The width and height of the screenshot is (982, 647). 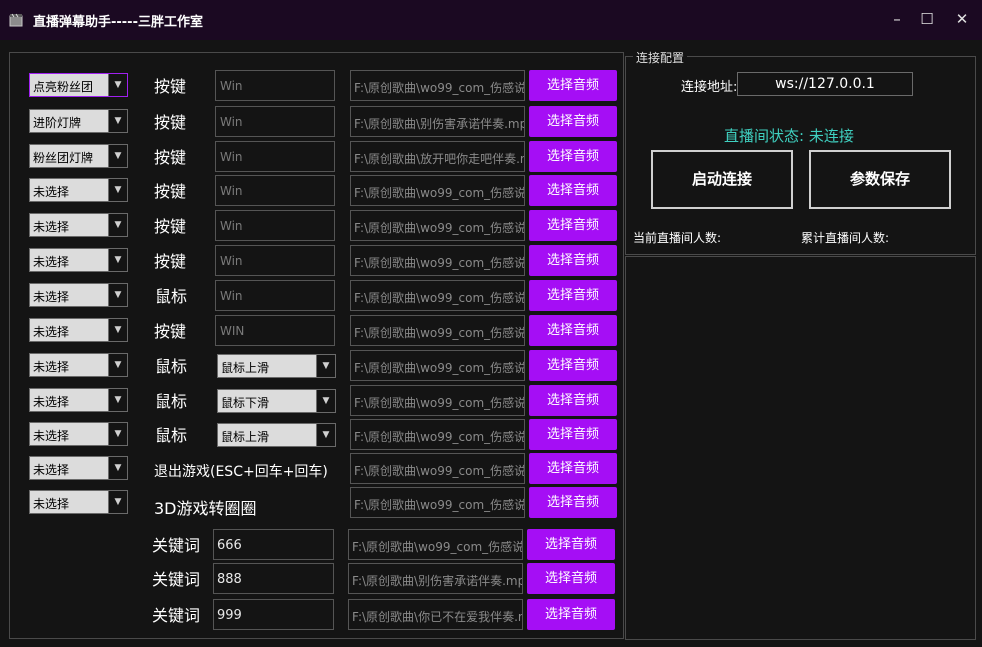 What do you see at coordinates (437, 581) in the screenshot?
I see `audio-path-value: F:\原创歌曲\别伤害承诺伴奏.mp` at bounding box center [437, 581].